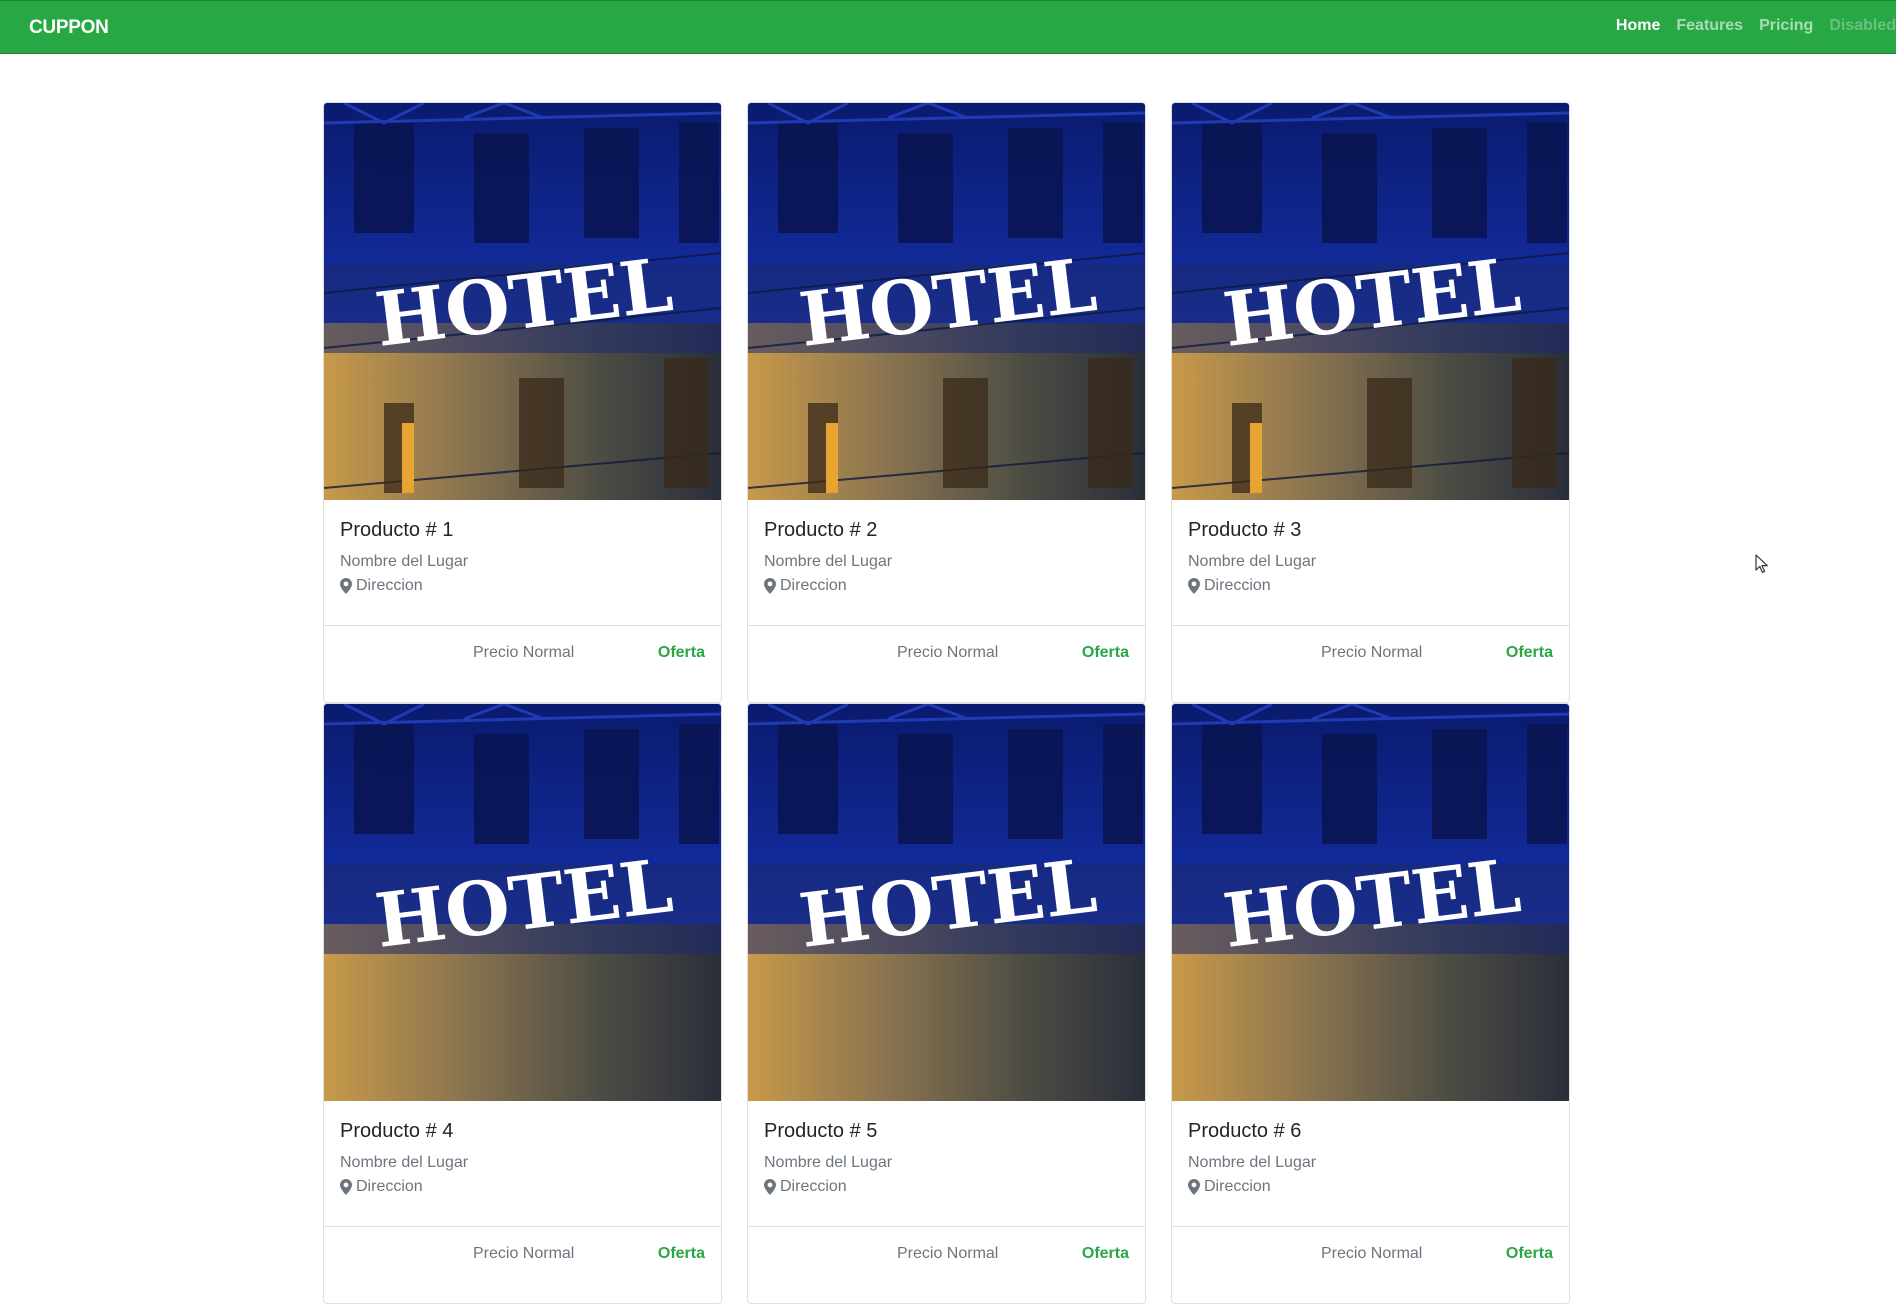  What do you see at coordinates (397, 1131) in the screenshot?
I see `product-title: Producto # 4` at bounding box center [397, 1131].